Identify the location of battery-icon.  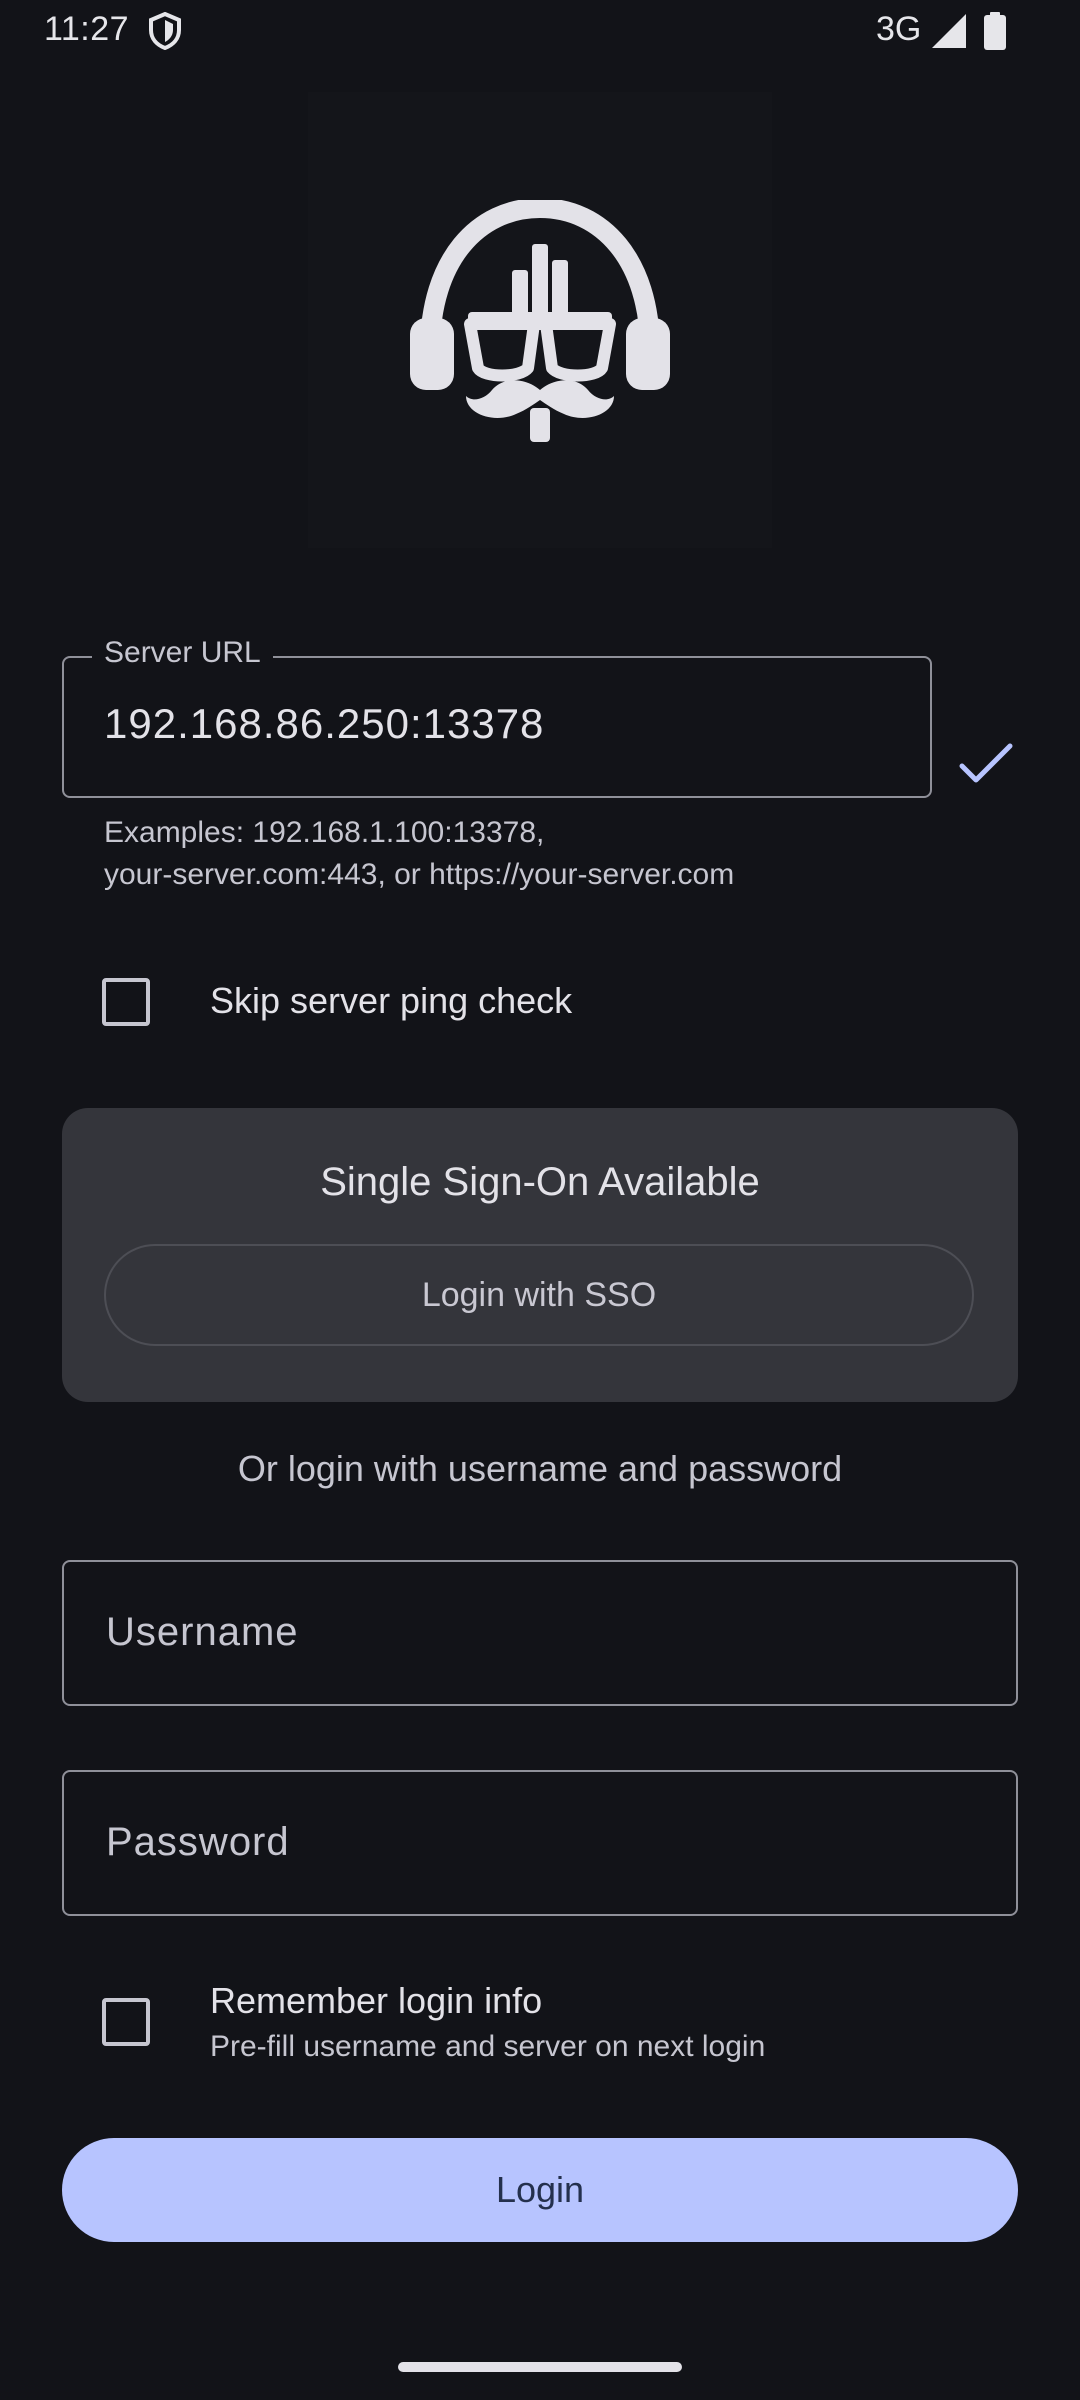
(995, 31).